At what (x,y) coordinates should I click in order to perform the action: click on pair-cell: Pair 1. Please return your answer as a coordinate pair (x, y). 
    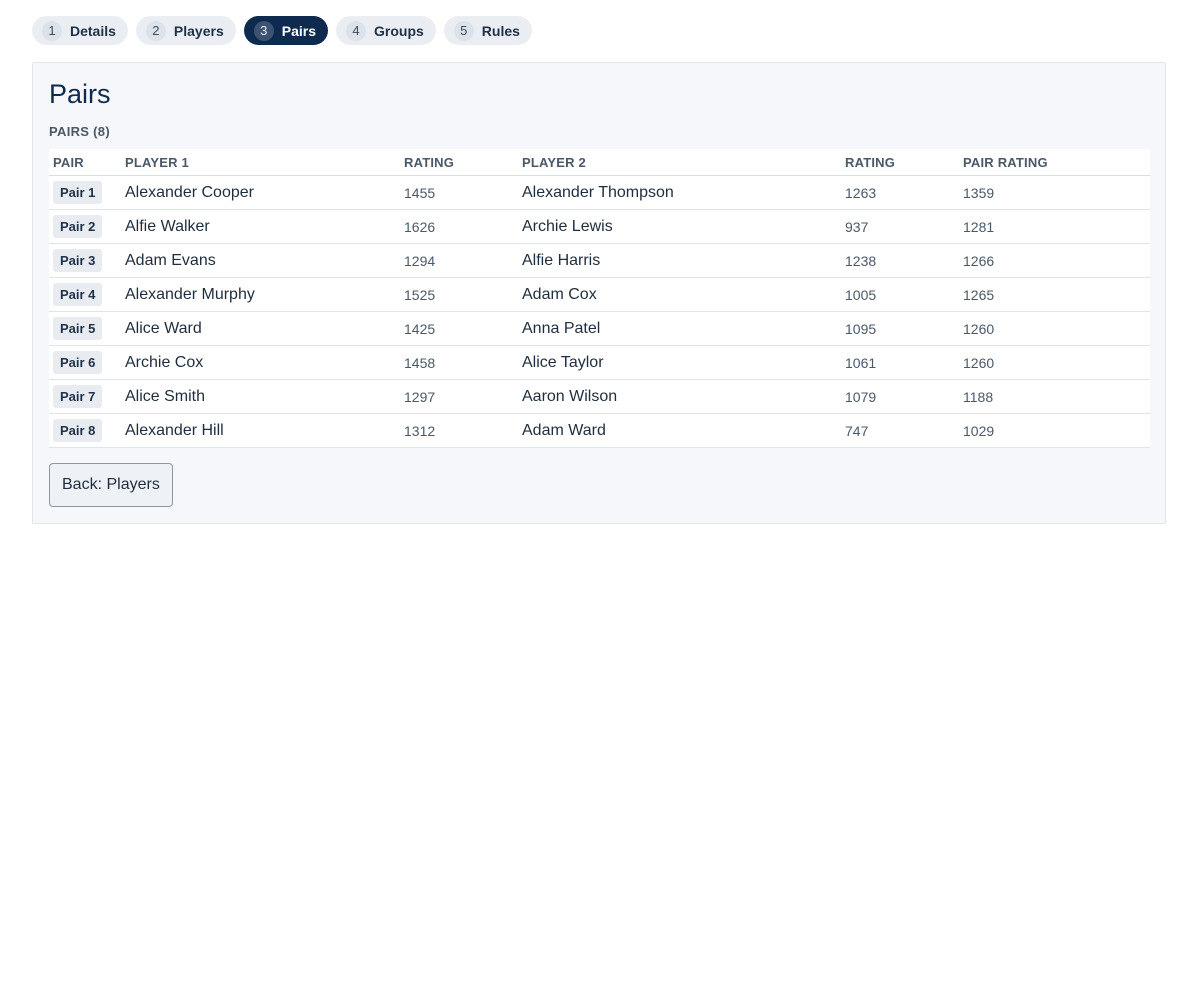
    Looking at the image, I should click on (85, 192).